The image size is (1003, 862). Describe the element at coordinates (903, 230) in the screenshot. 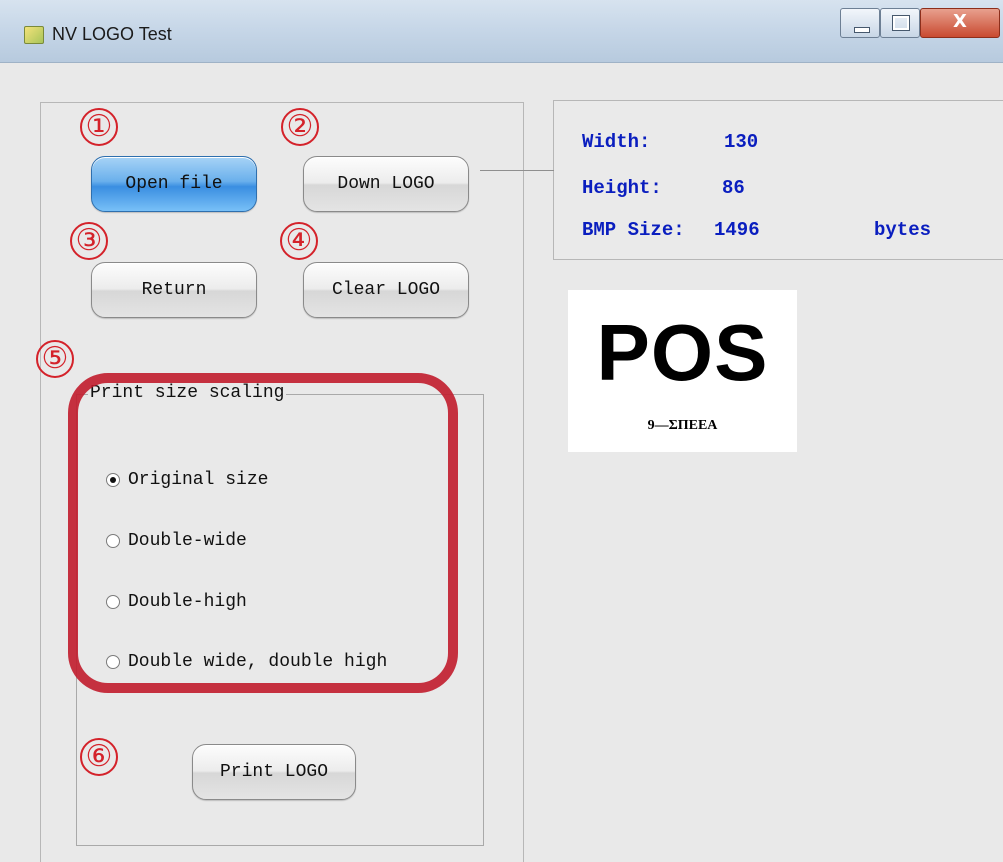

I see `bmp-size-unit: bytes` at that location.